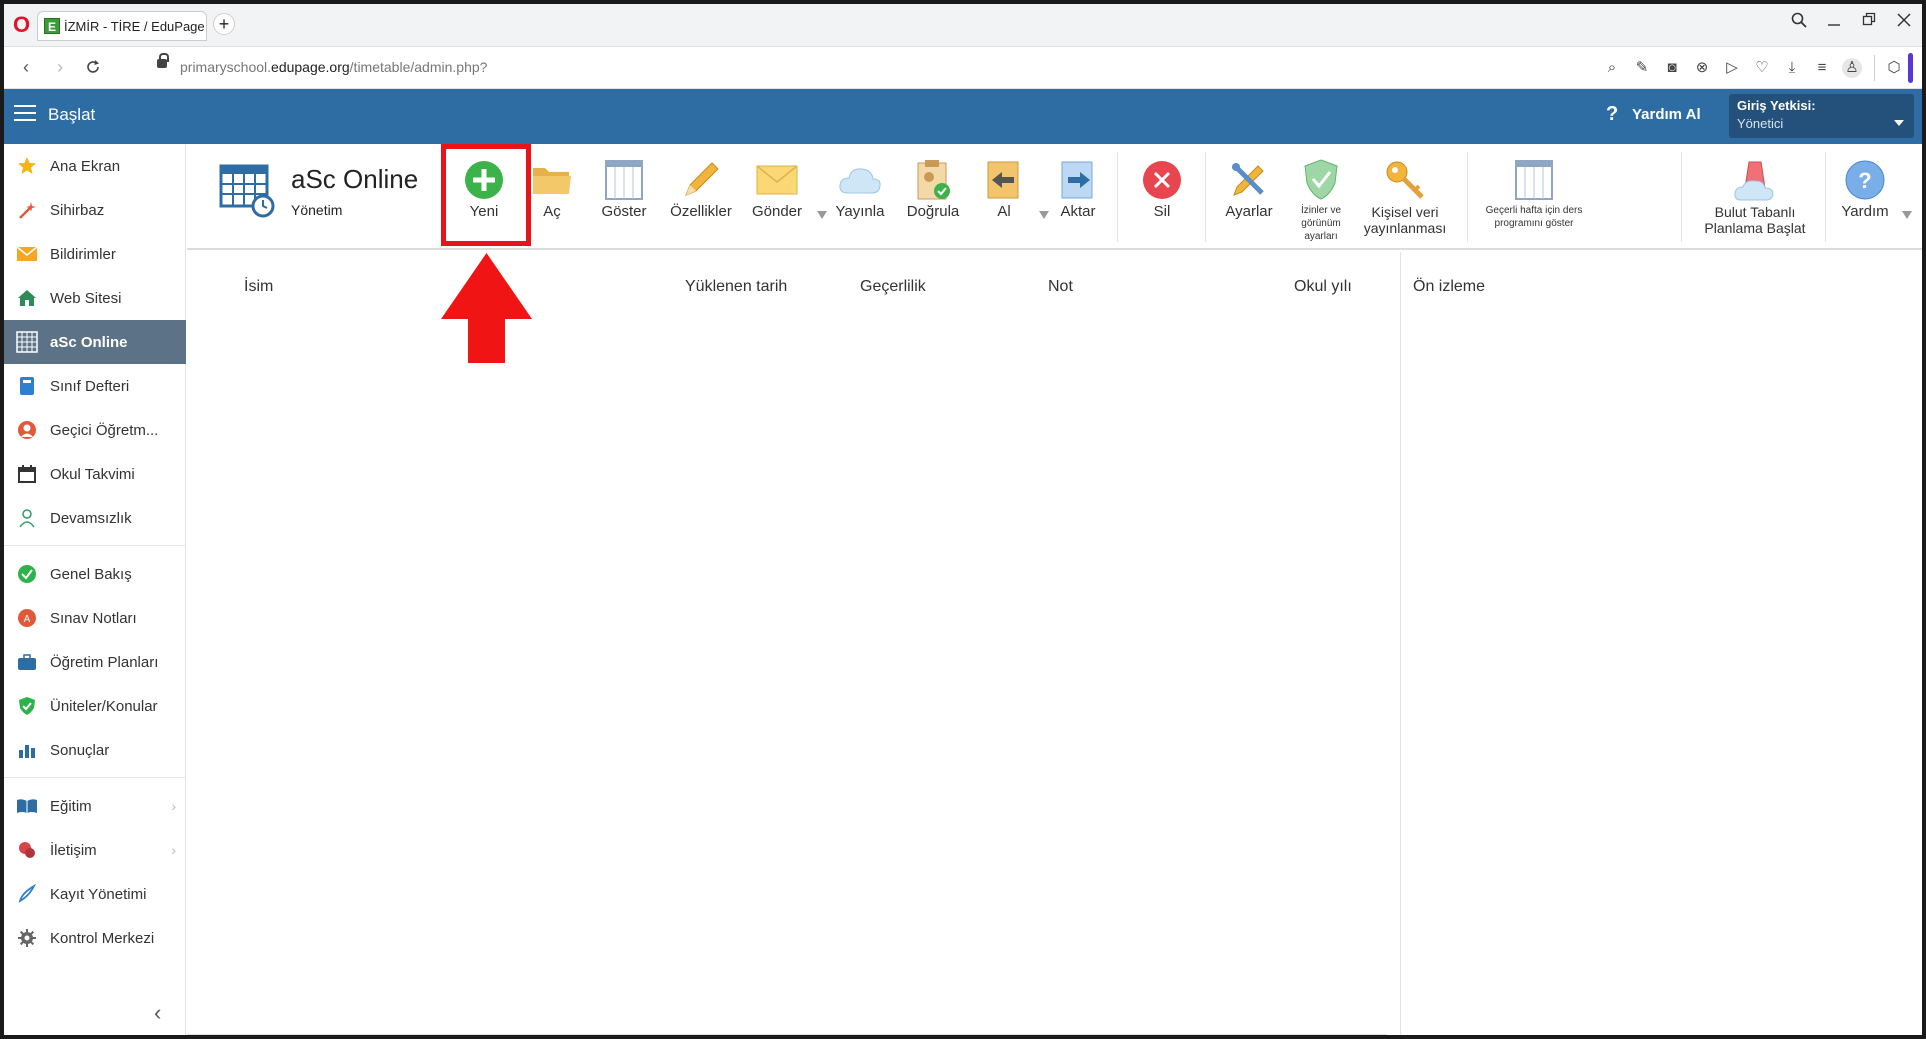 This screenshot has width=1926, height=1039. What do you see at coordinates (95, 518) in the screenshot?
I see `sidebar-item-devamsizlik: Devamsızlık` at bounding box center [95, 518].